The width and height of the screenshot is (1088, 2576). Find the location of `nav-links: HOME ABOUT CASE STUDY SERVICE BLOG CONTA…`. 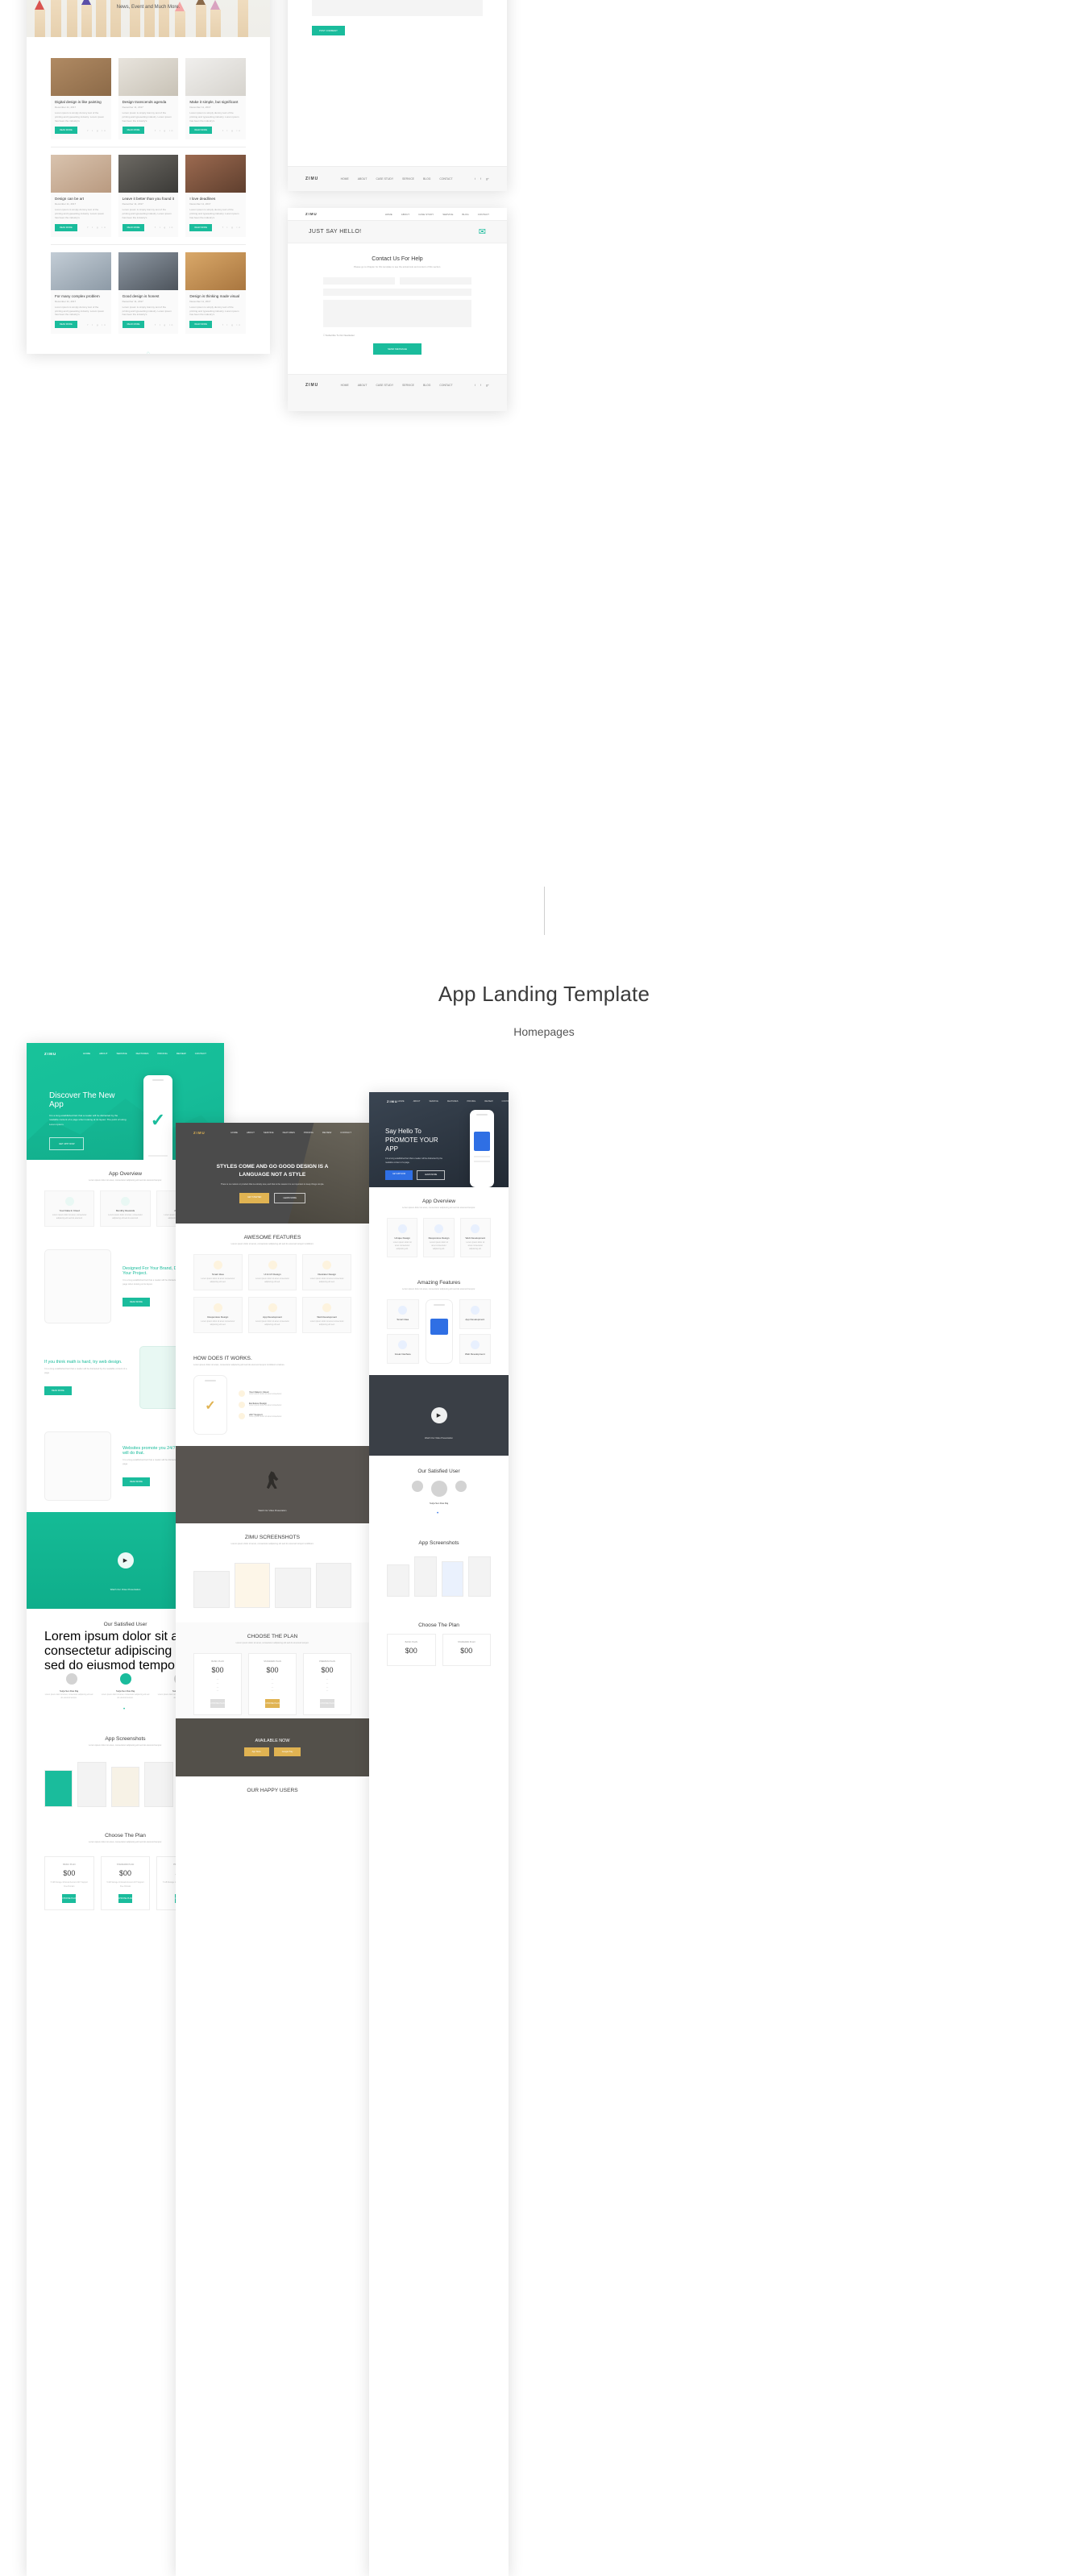

nav-links: HOME ABOUT CASE STUDY SERVICE BLOG CONTA… is located at coordinates (437, 214).